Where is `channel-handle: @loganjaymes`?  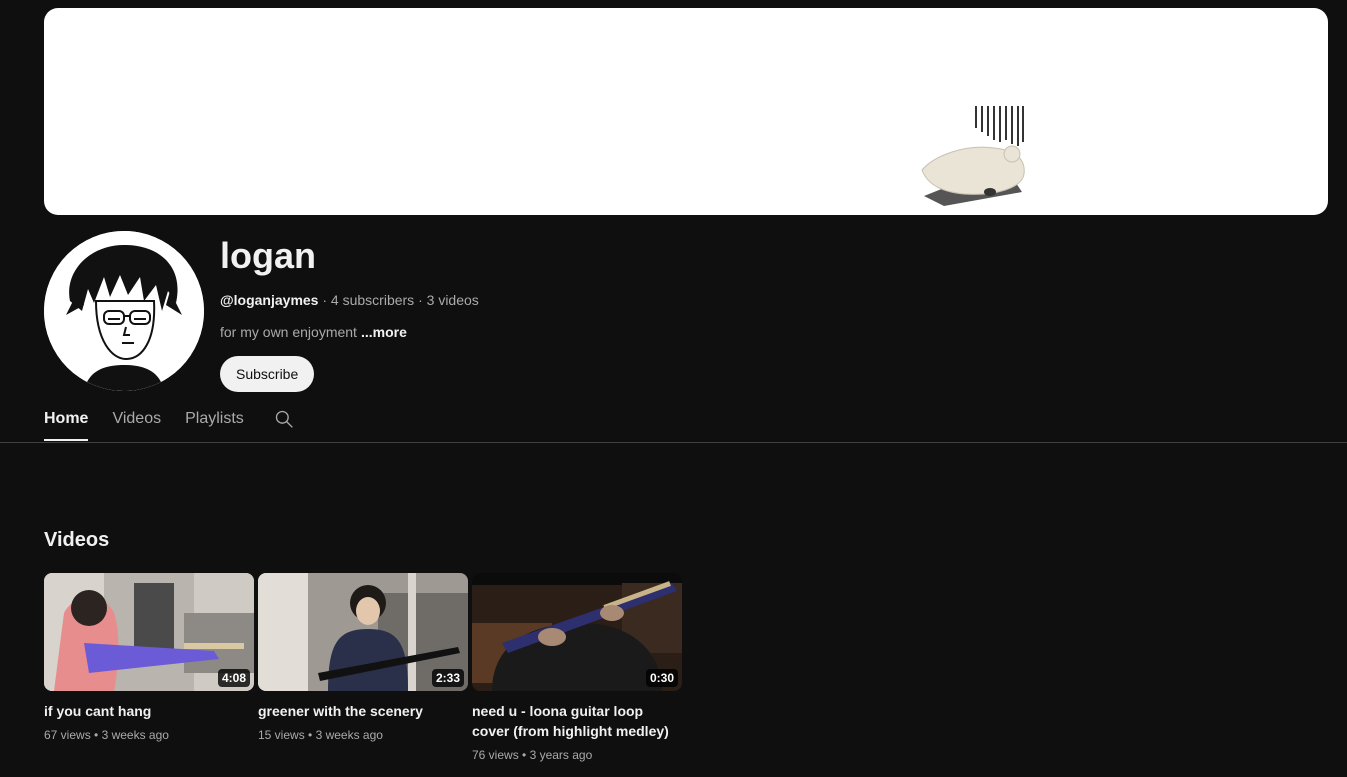
channel-handle: @loganjaymes is located at coordinates (269, 300).